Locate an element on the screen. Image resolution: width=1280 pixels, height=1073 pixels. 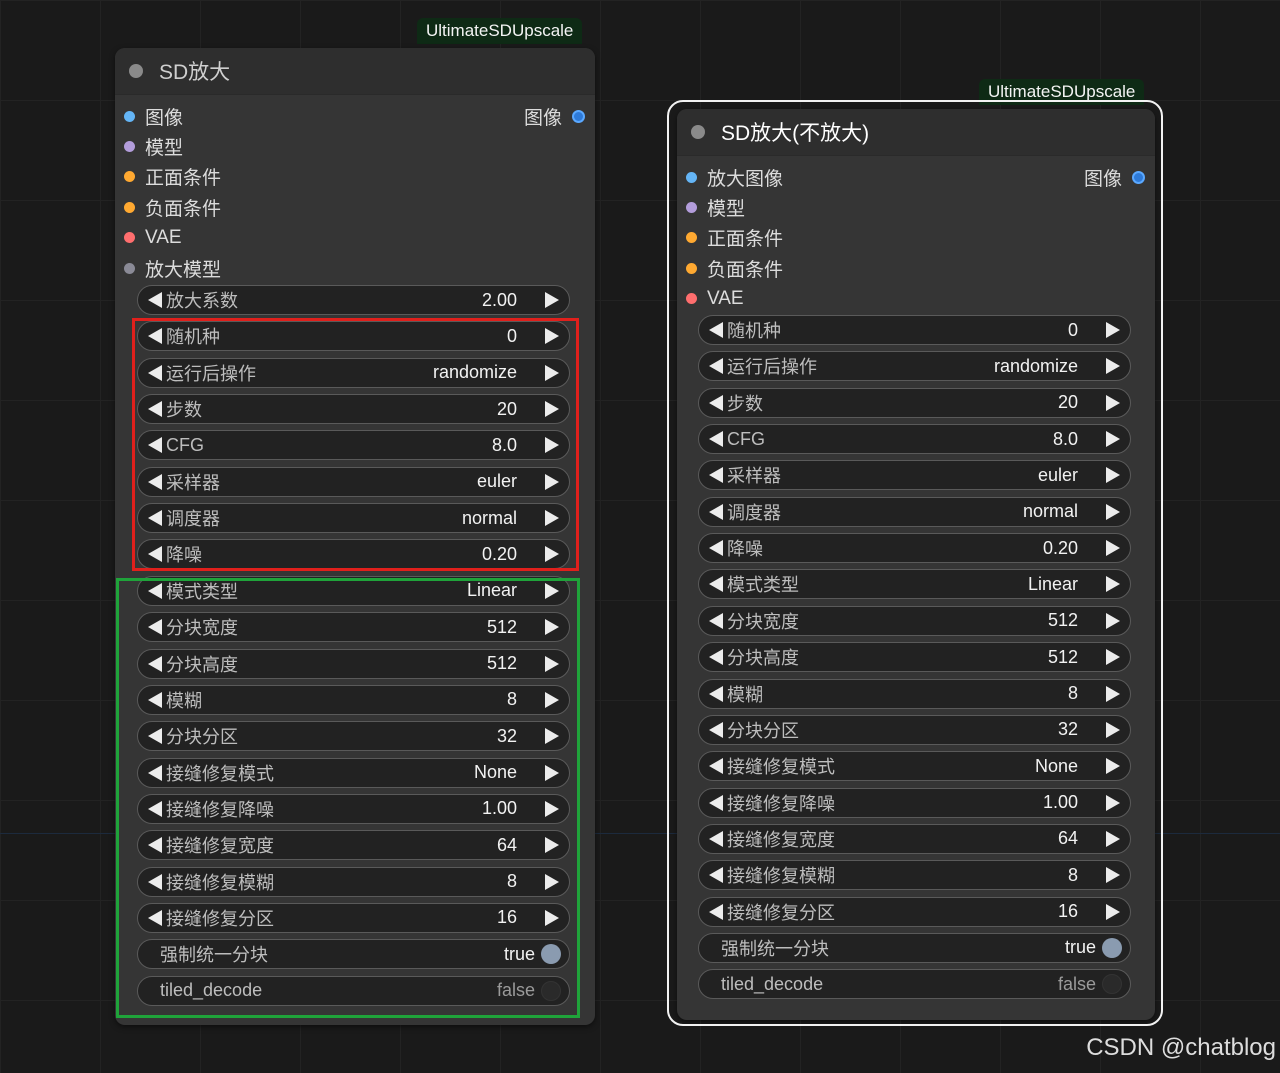
widget-value: normal is located at coordinates (1050, 511).